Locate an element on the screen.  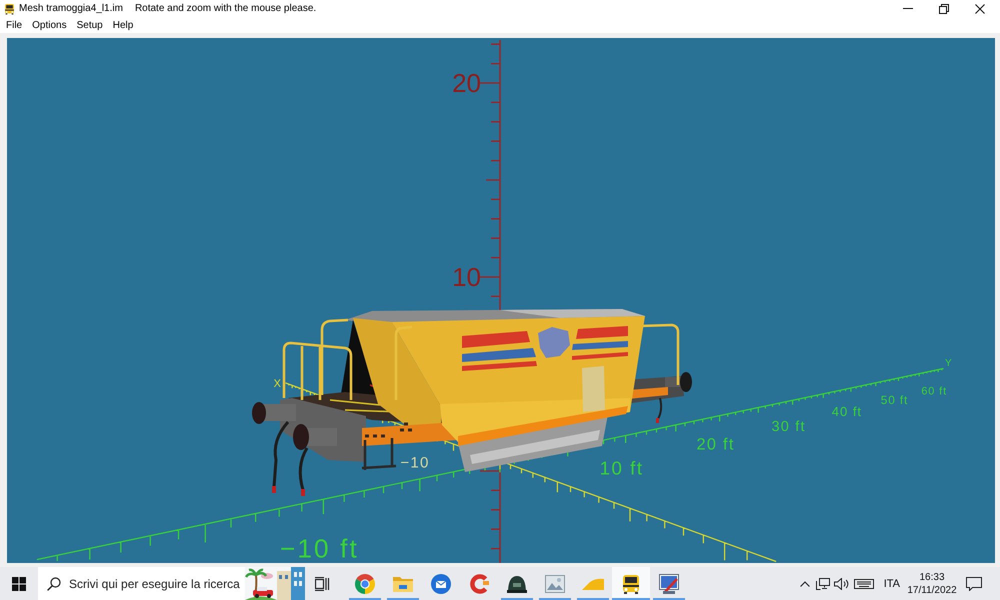
menu-item: Options is located at coordinates (49, 25).